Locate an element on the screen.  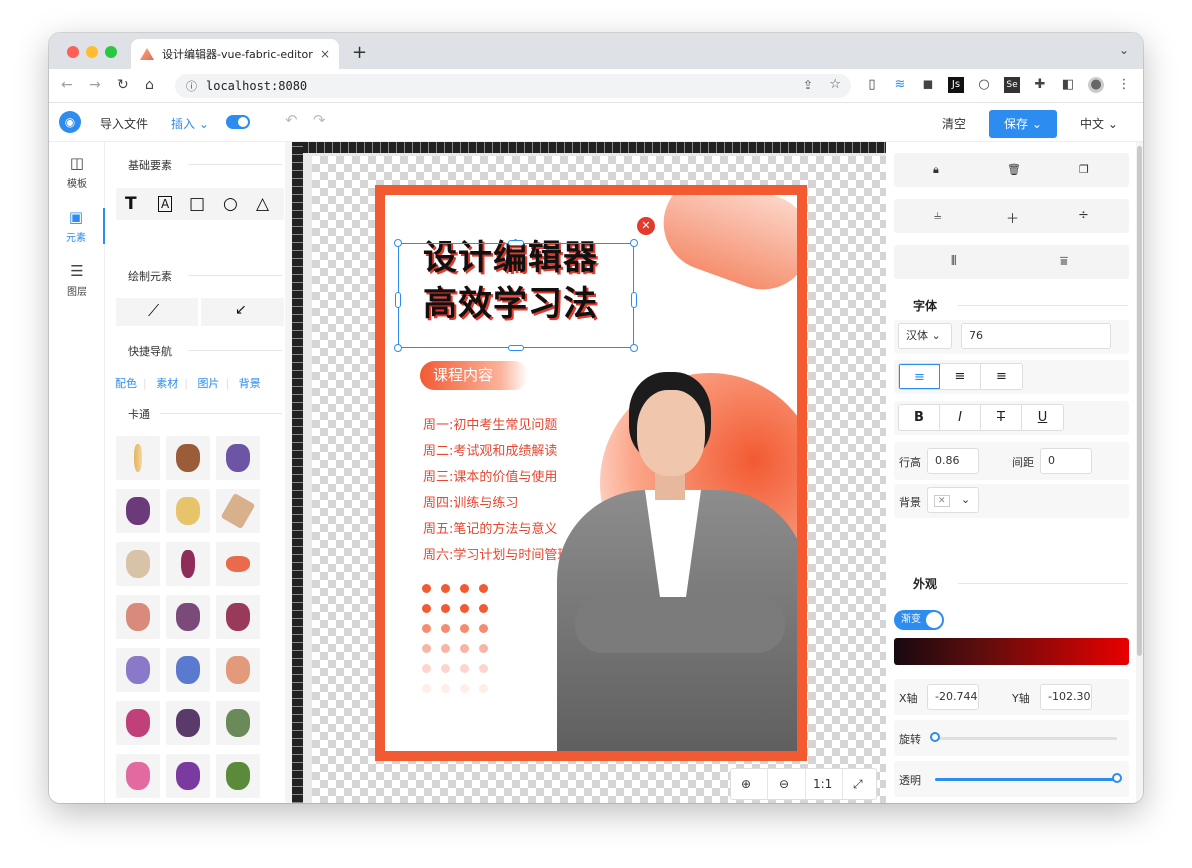
language-dropdown: 中文 ⌄ is located at coordinates (1099, 123).